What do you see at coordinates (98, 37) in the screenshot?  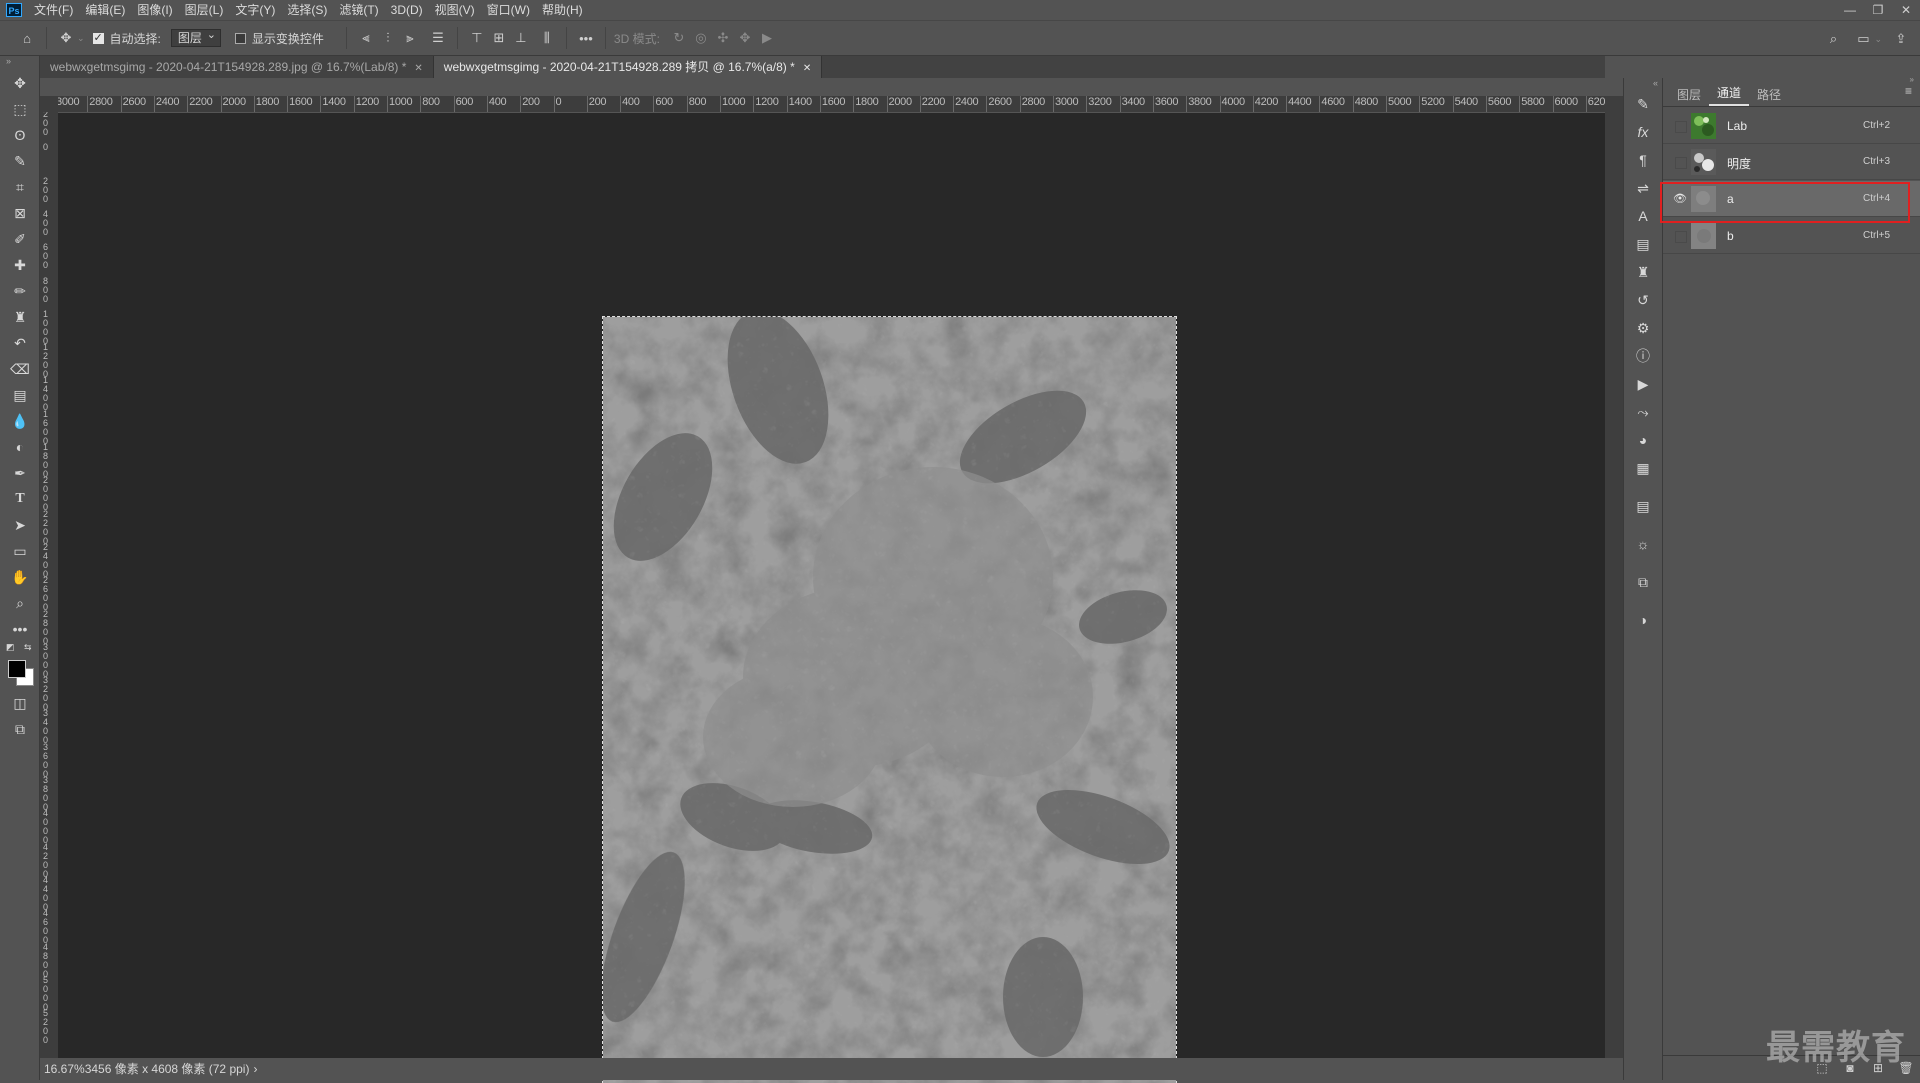 I see `auto-select-checkbox` at bounding box center [98, 37].